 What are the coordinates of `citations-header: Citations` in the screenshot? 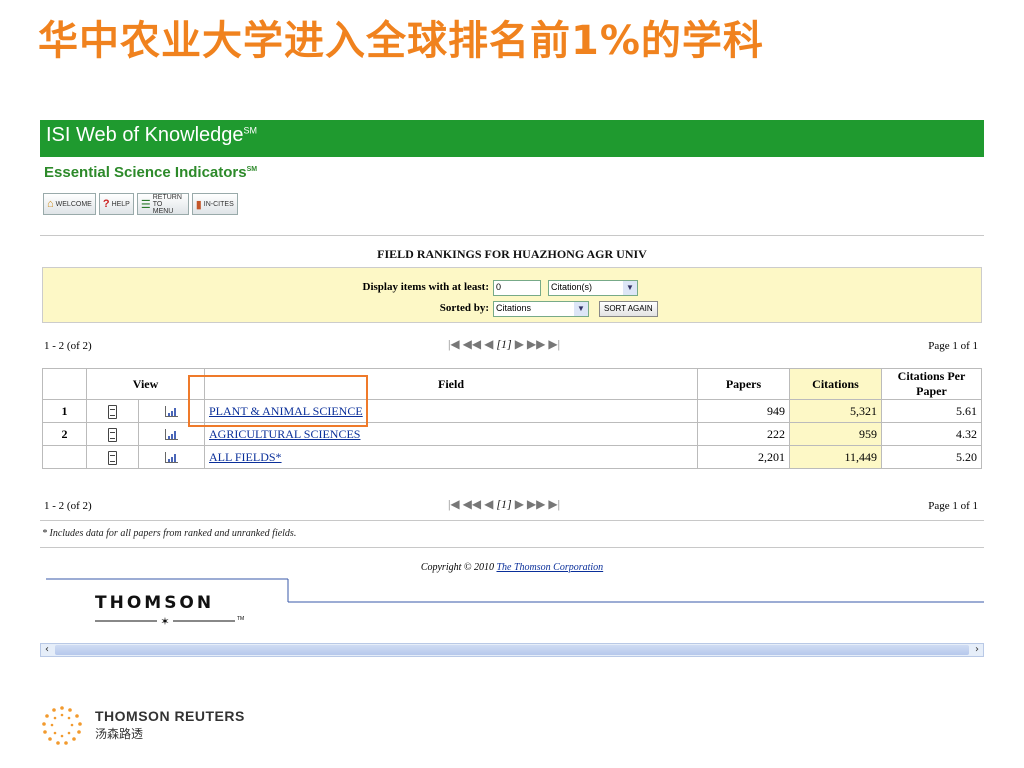 It's located at (835, 384).